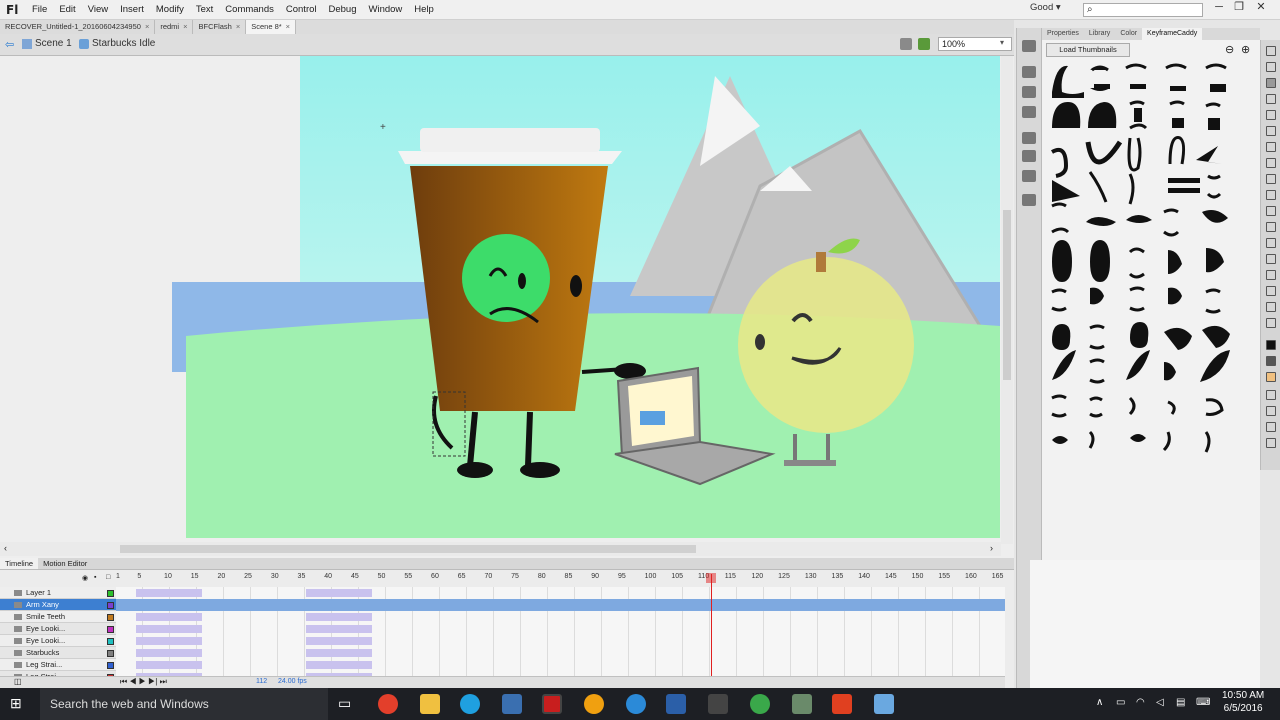  What do you see at coordinates (760, 704) in the screenshot?
I see `maps-icon` at bounding box center [760, 704].